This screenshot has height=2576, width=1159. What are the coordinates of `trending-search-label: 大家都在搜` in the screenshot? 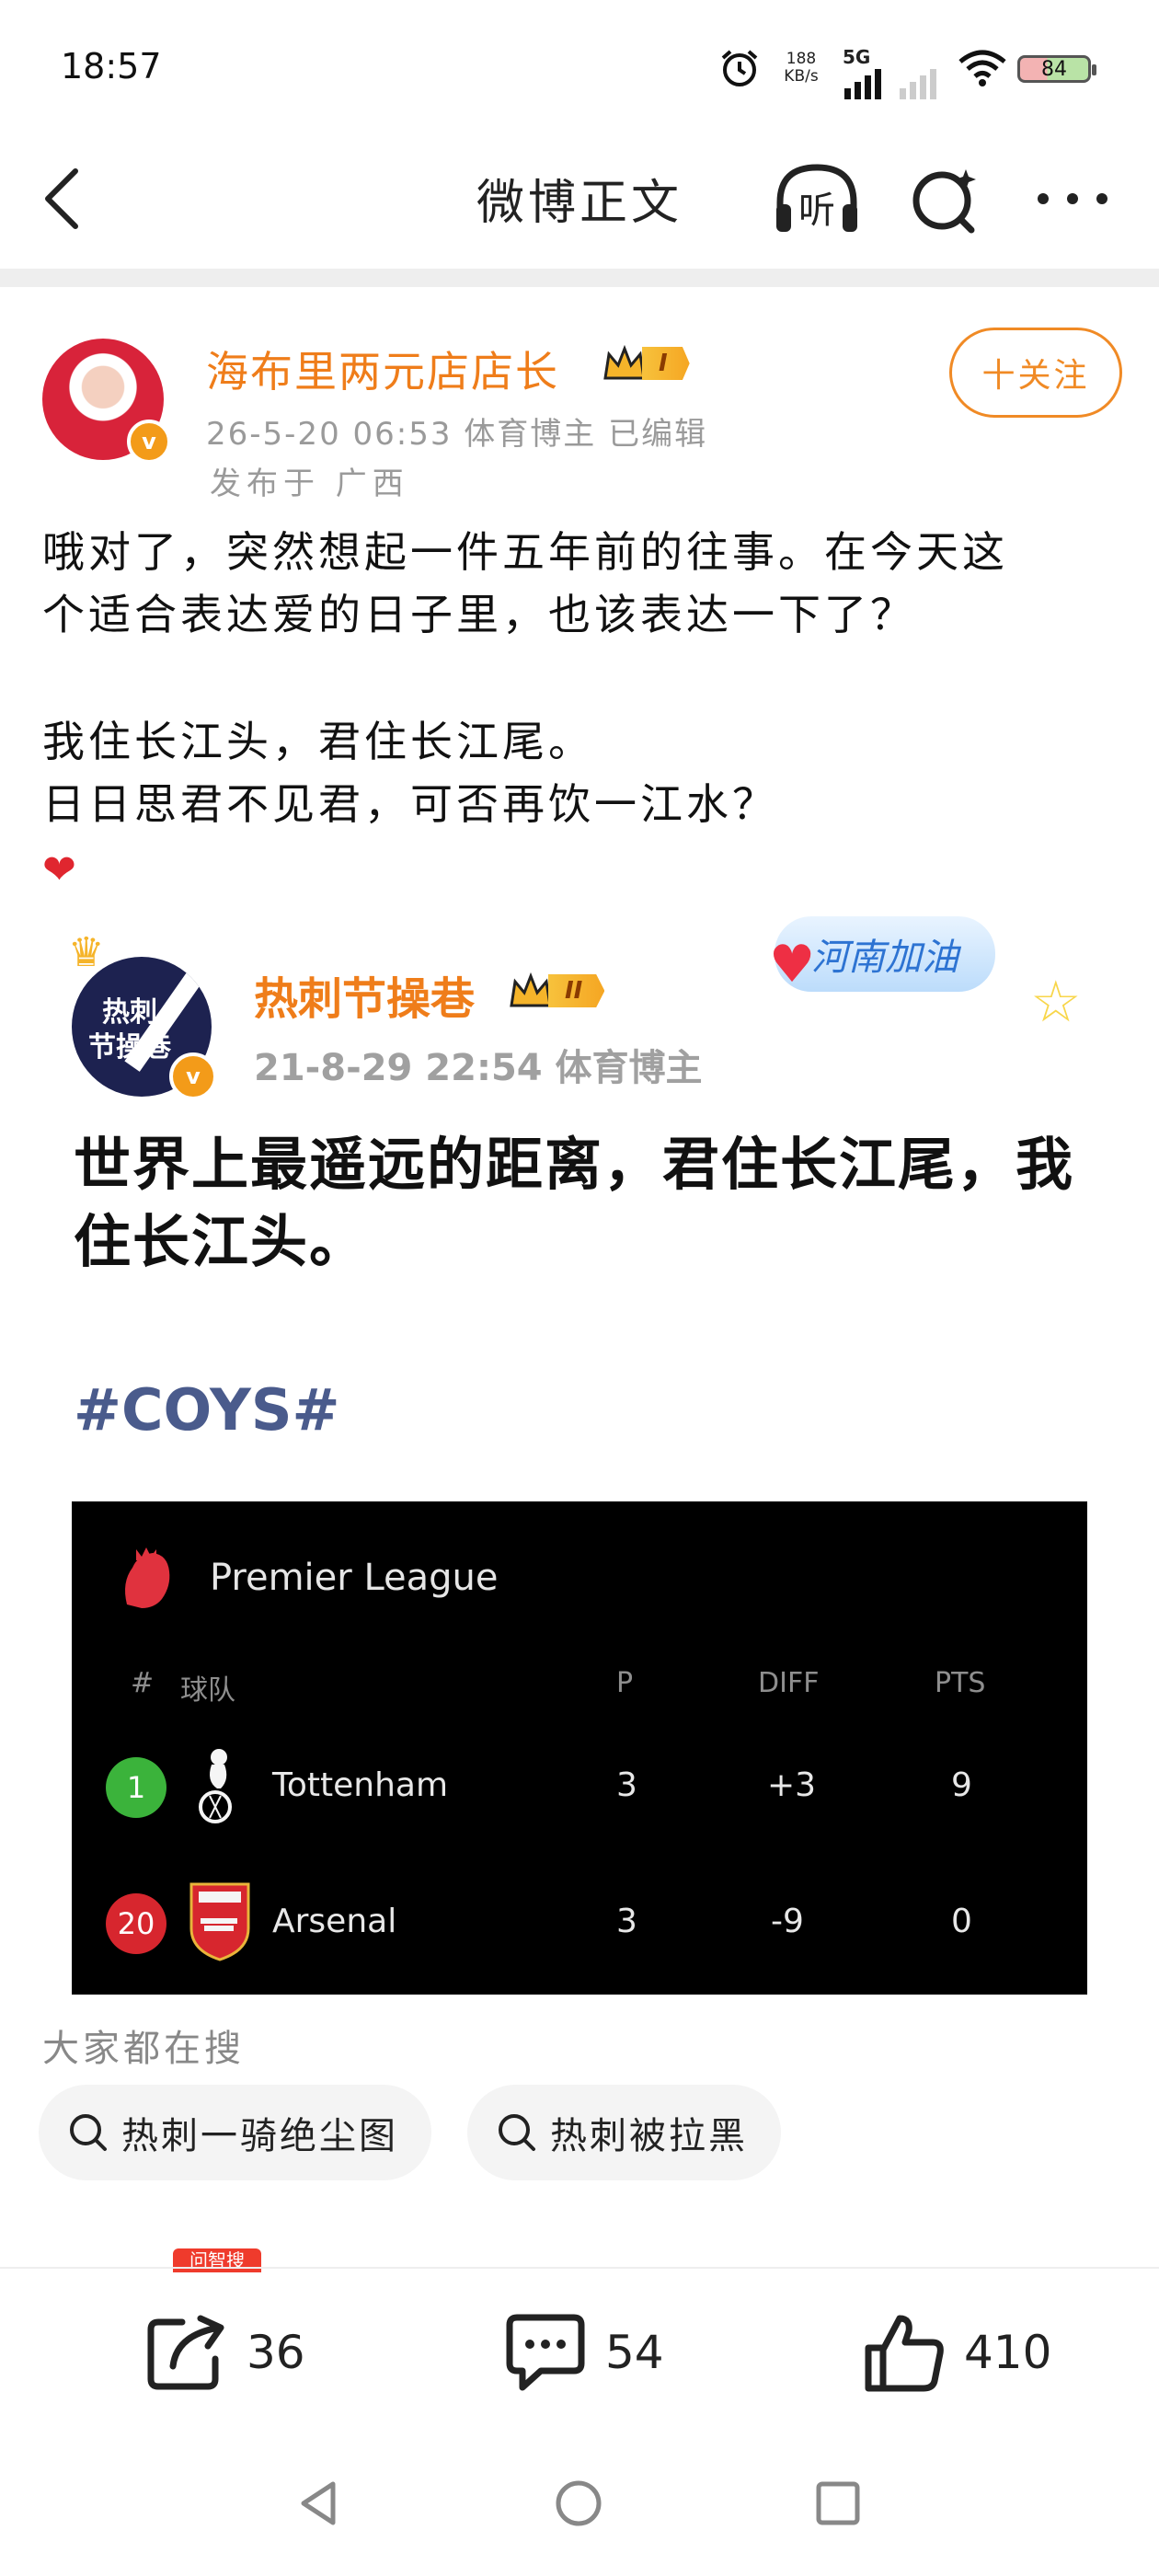 It's located at (143, 2049).